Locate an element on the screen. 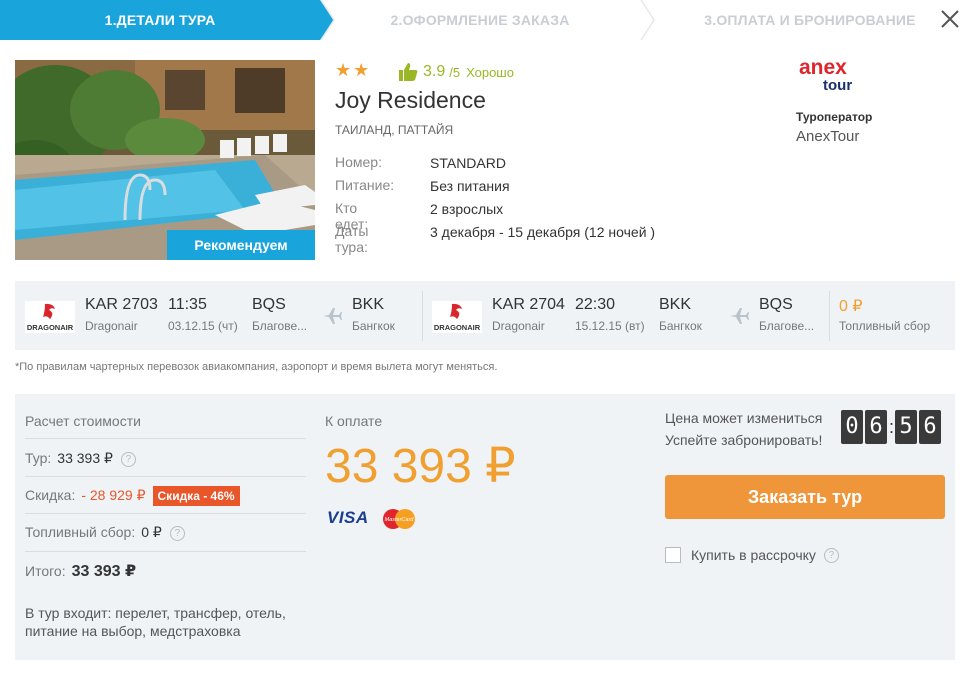  mastercard-logo: MasterCard is located at coordinates (399, 519).